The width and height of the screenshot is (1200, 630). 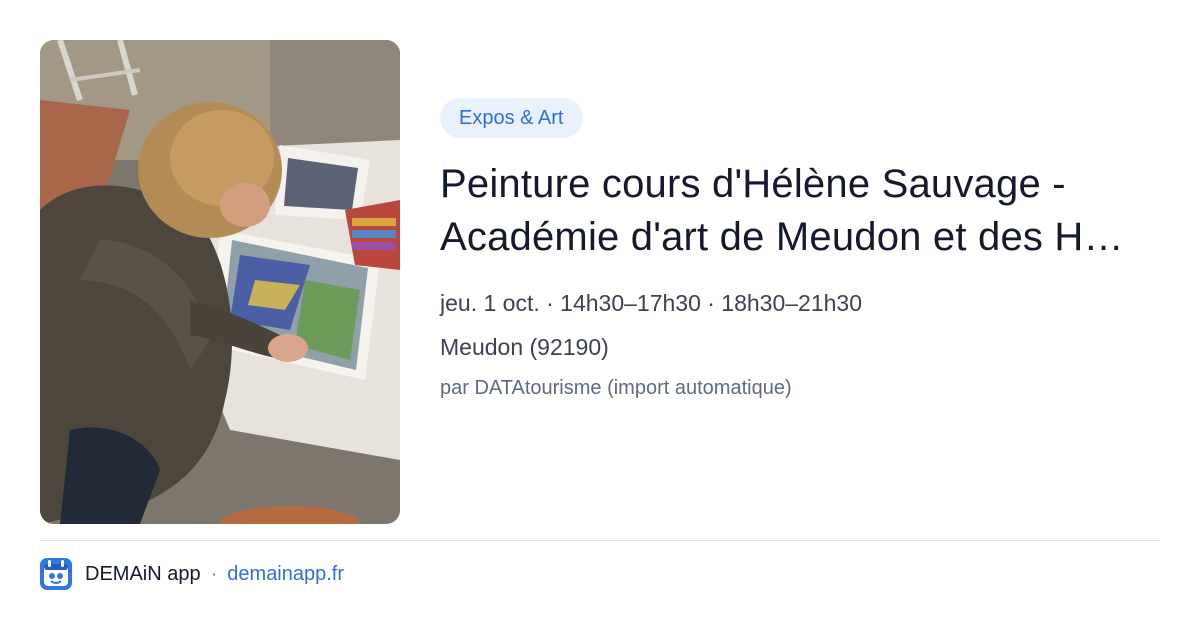 I want to click on app-name: DEMAiN app, so click(x=143, y=573).